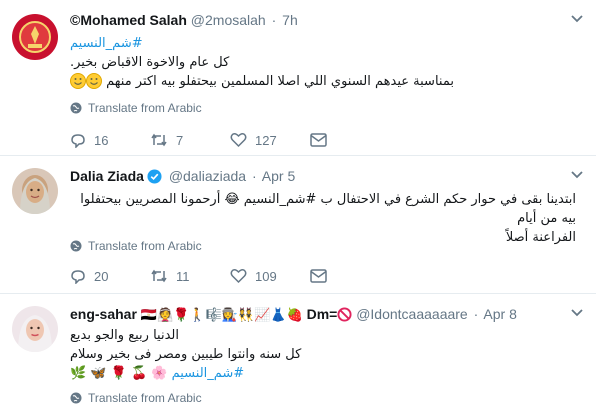  Describe the element at coordinates (278, 176) in the screenshot. I see `tweet-timestamp: Apr 5` at that location.